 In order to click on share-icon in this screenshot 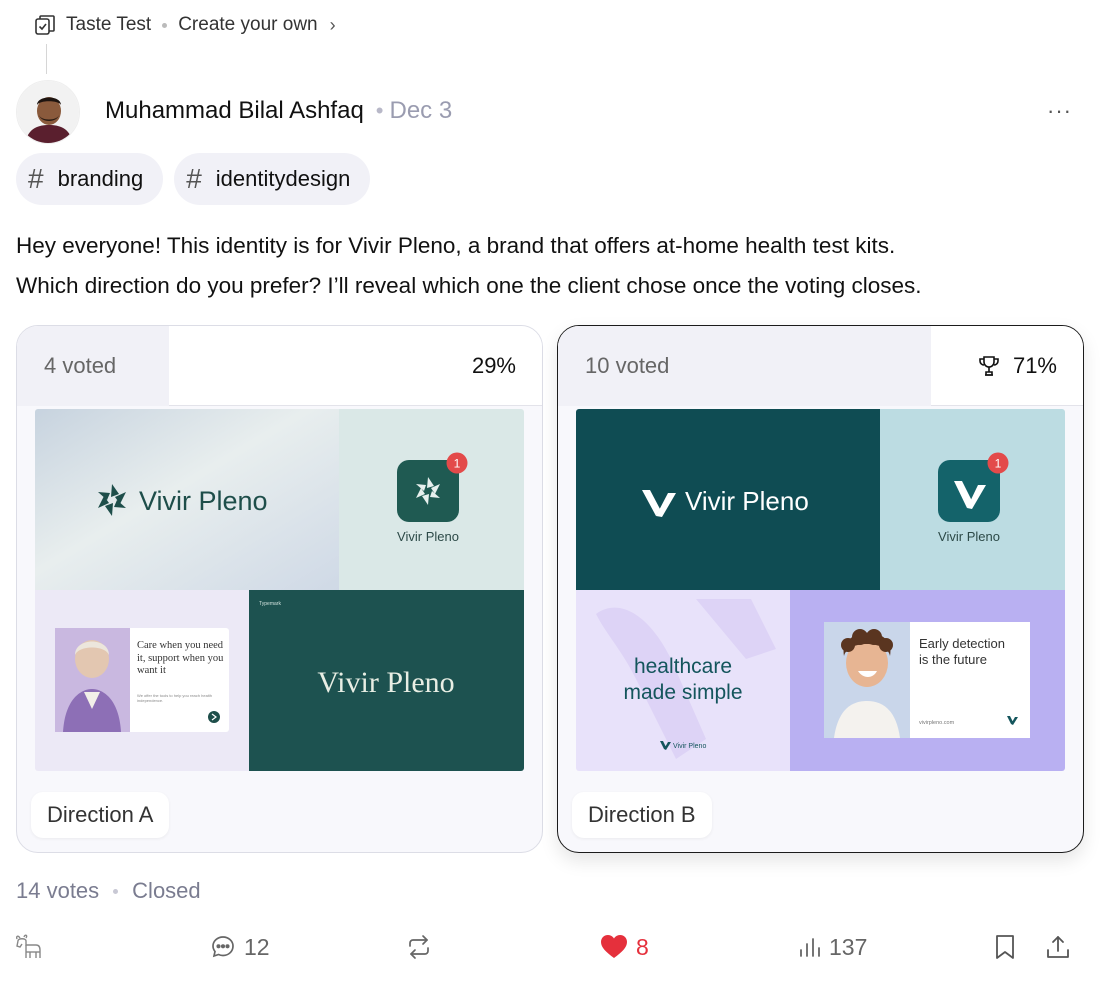, I will do `click(1058, 947)`.